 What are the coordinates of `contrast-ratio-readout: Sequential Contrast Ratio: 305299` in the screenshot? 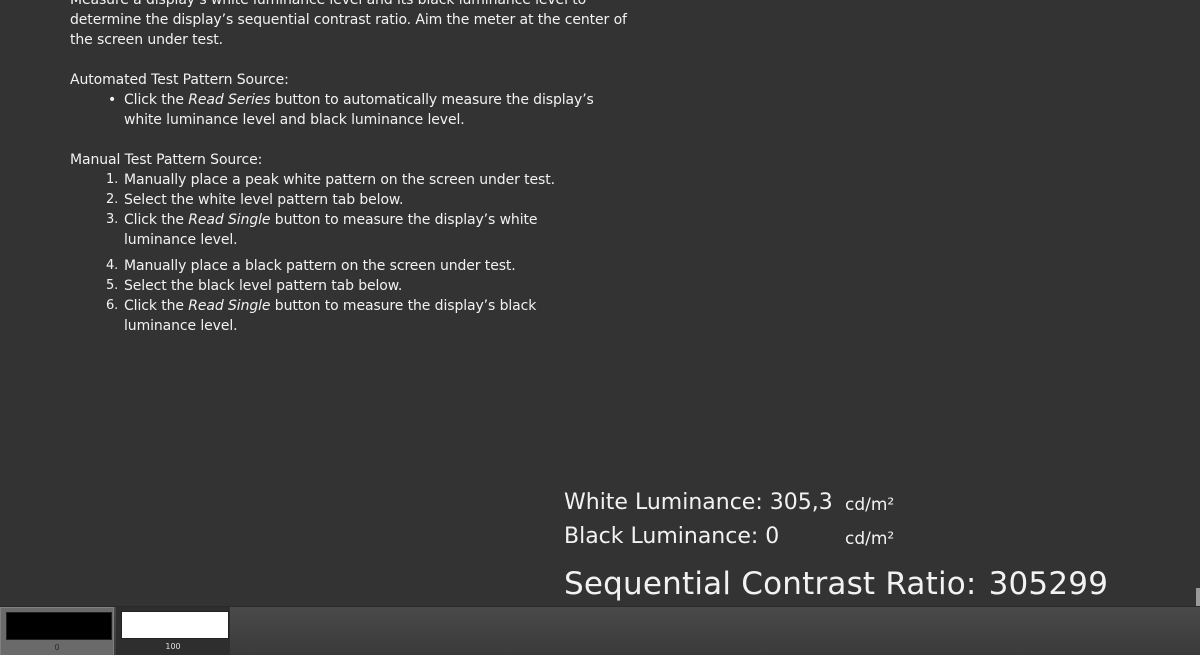 It's located at (836, 584).